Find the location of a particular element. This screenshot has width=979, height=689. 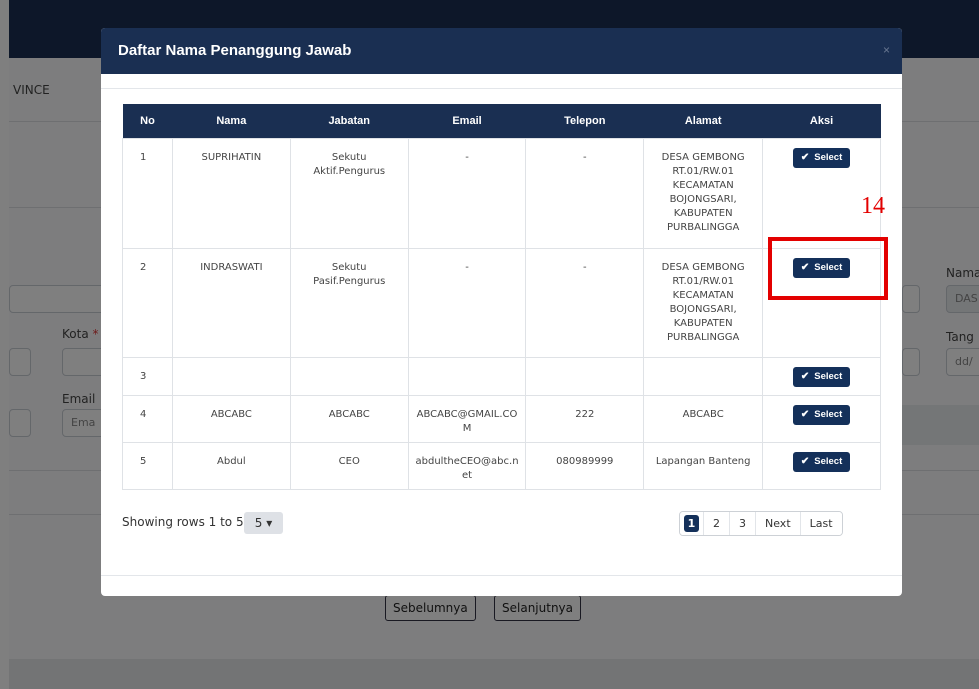

annotation-label: 14 is located at coordinates (873, 206).